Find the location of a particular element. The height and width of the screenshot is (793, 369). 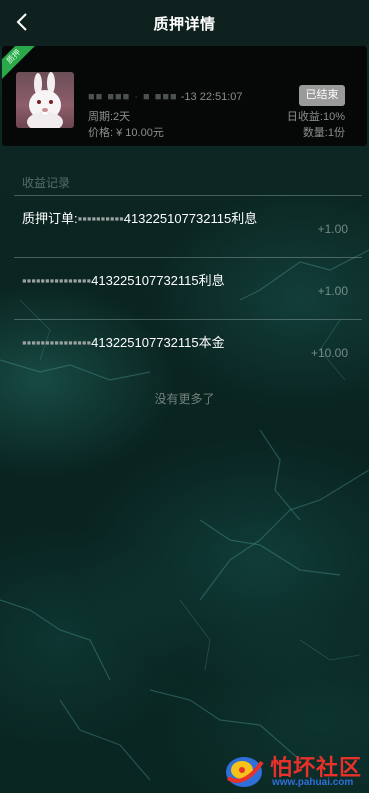

record-amount: +10.00 is located at coordinates (329, 353).